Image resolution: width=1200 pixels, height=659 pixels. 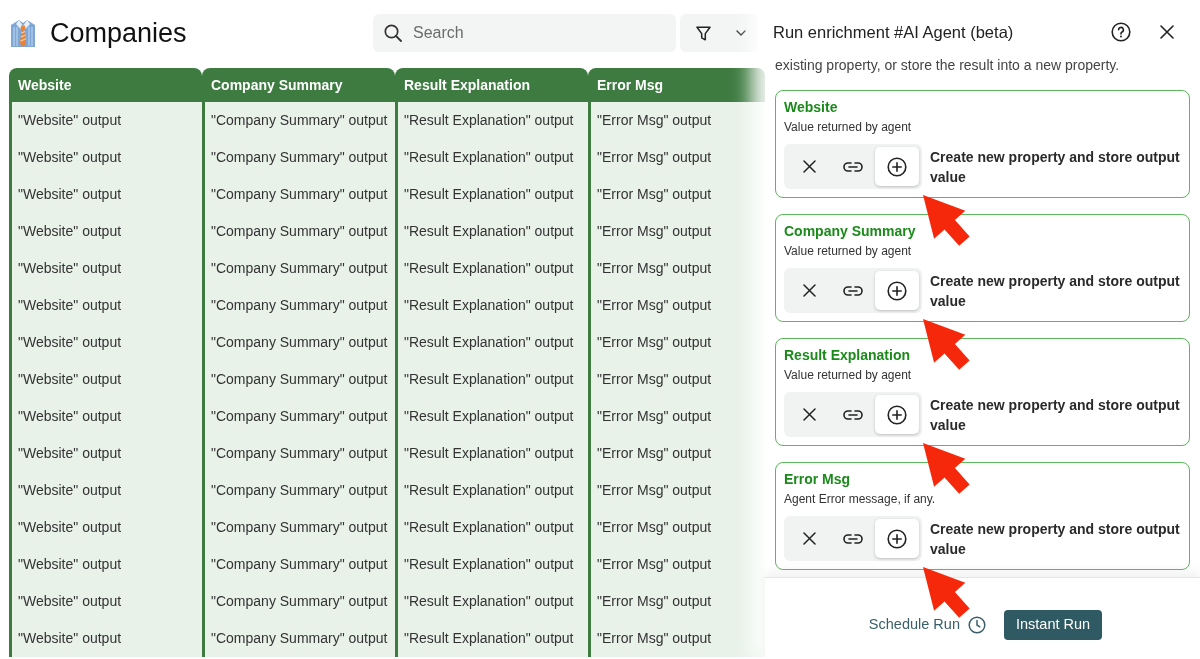 I want to click on close-icon, so click(x=1167, y=32).